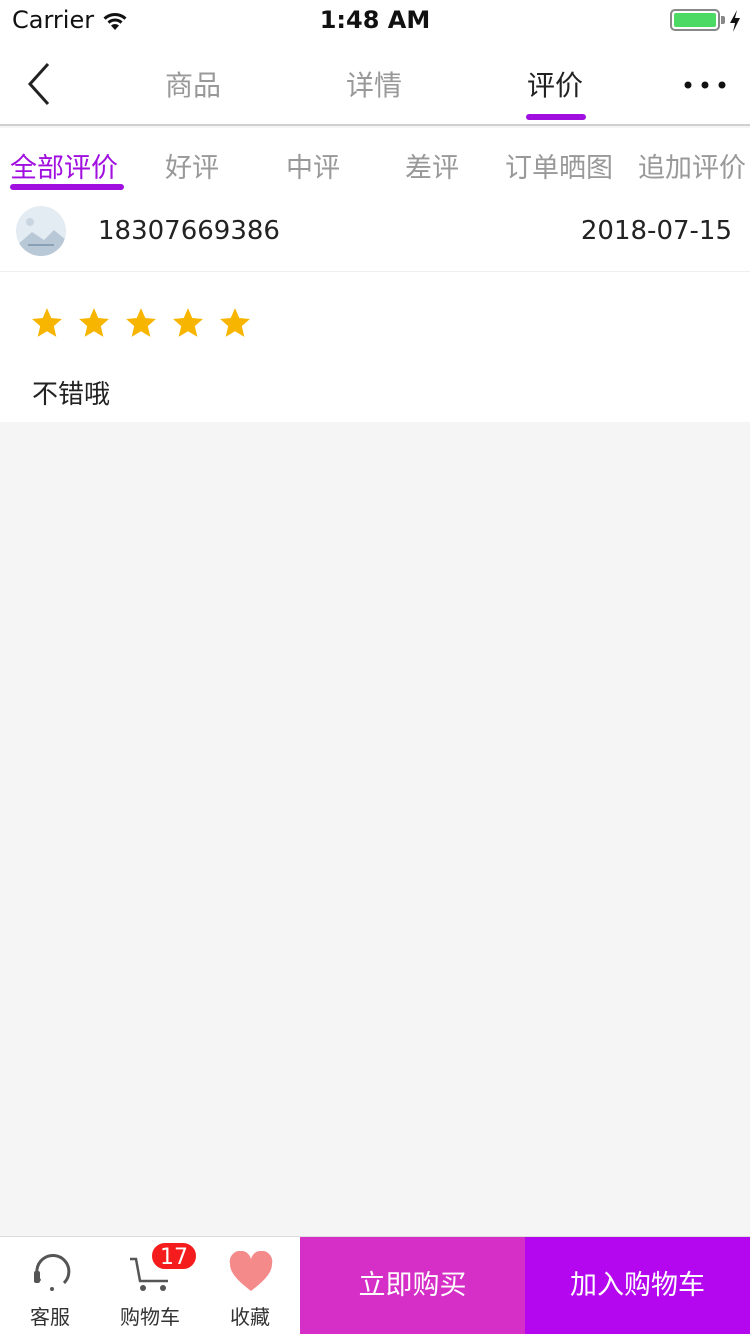  What do you see at coordinates (192, 165) in the screenshot?
I see `filter-good: 好评` at bounding box center [192, 165].